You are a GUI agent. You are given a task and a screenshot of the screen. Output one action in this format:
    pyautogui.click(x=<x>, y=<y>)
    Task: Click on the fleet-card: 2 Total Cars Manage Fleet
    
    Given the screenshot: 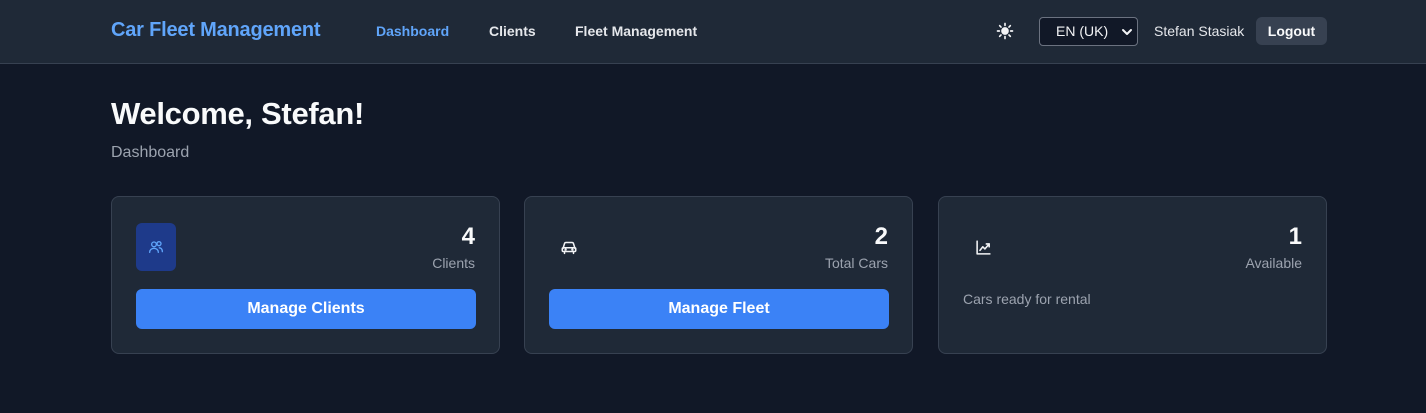 What is the action you would take?
    pyautogui.click(x=718, y=275)
    